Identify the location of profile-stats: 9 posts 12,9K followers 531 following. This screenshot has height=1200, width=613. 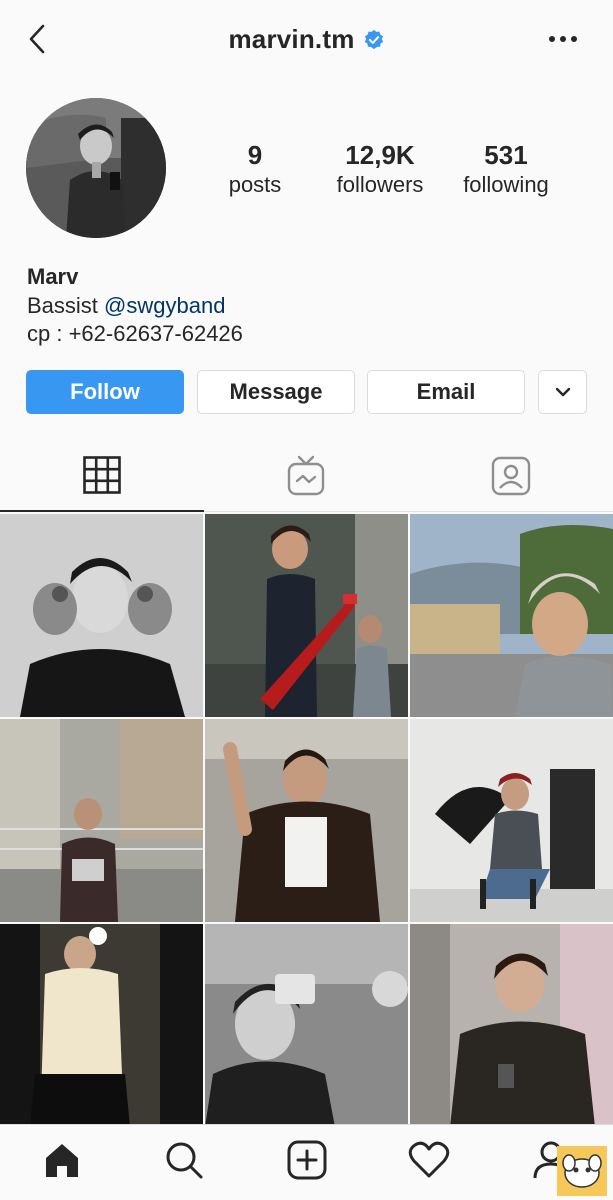
(400, 172).